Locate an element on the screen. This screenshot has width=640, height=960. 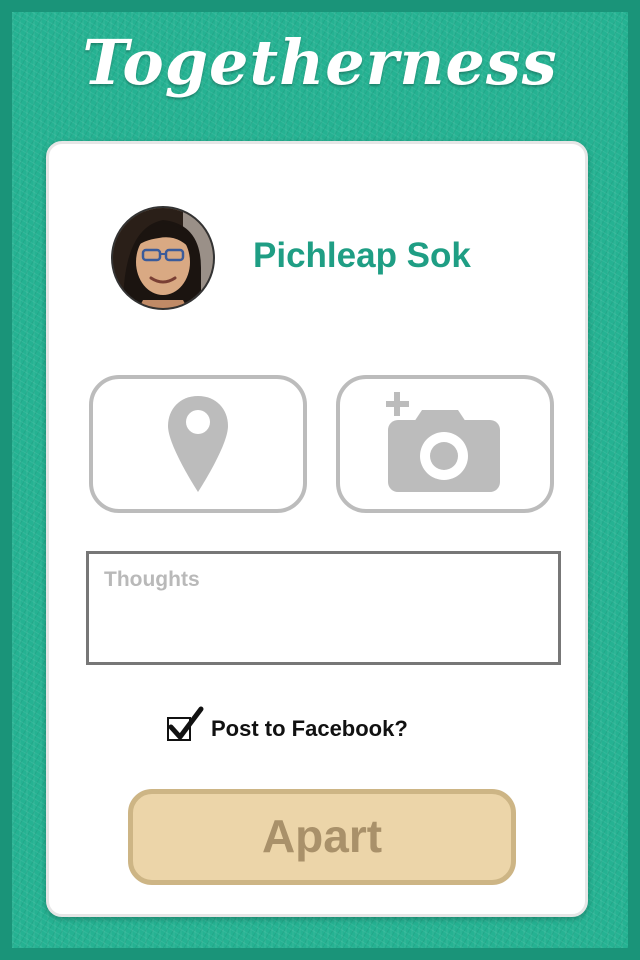
user-avatar is located at coordinates (163, 258).